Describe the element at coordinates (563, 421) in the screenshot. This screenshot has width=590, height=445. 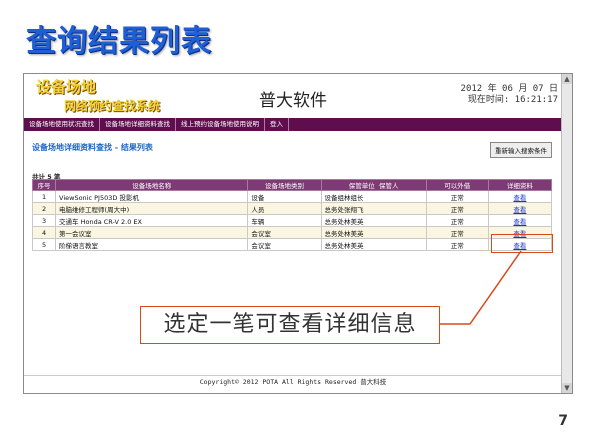
I see `slide-page-number: 7` at that location.